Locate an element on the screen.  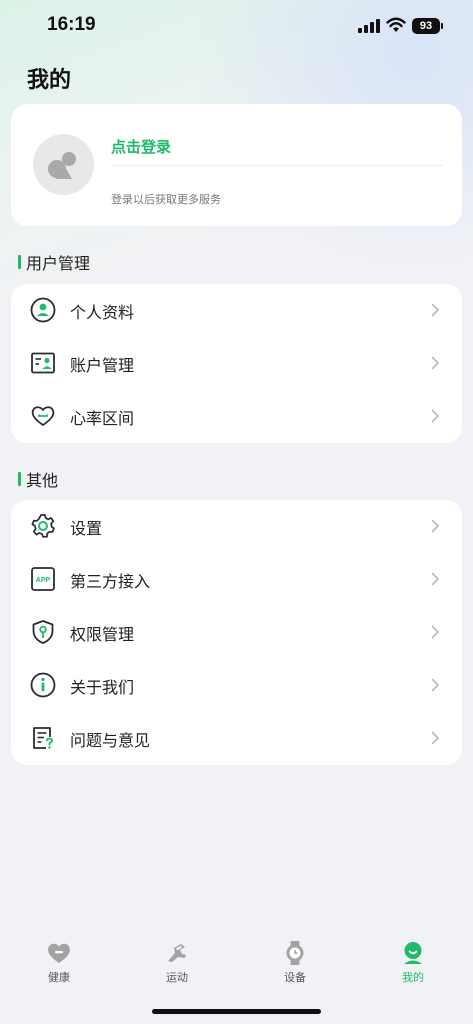
section-header-other: 其他 is located at coordinates (38, 479).